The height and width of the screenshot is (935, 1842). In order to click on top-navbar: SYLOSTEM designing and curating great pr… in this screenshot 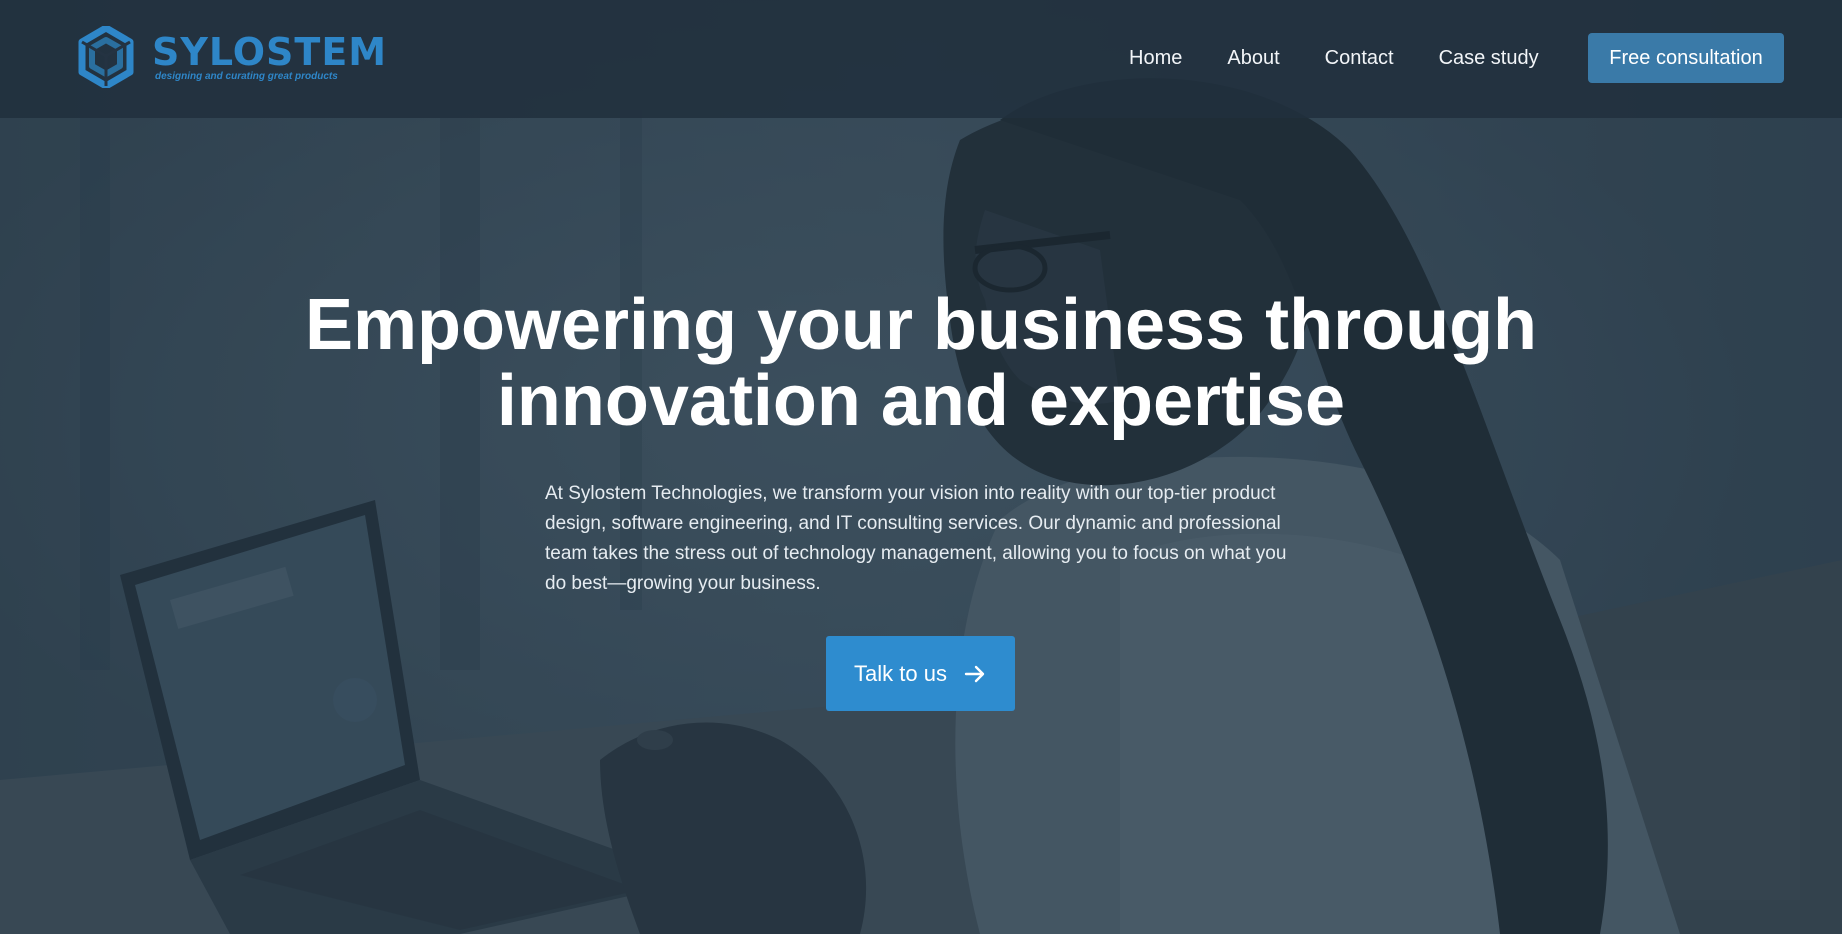, I will do `click(921, 59)`.